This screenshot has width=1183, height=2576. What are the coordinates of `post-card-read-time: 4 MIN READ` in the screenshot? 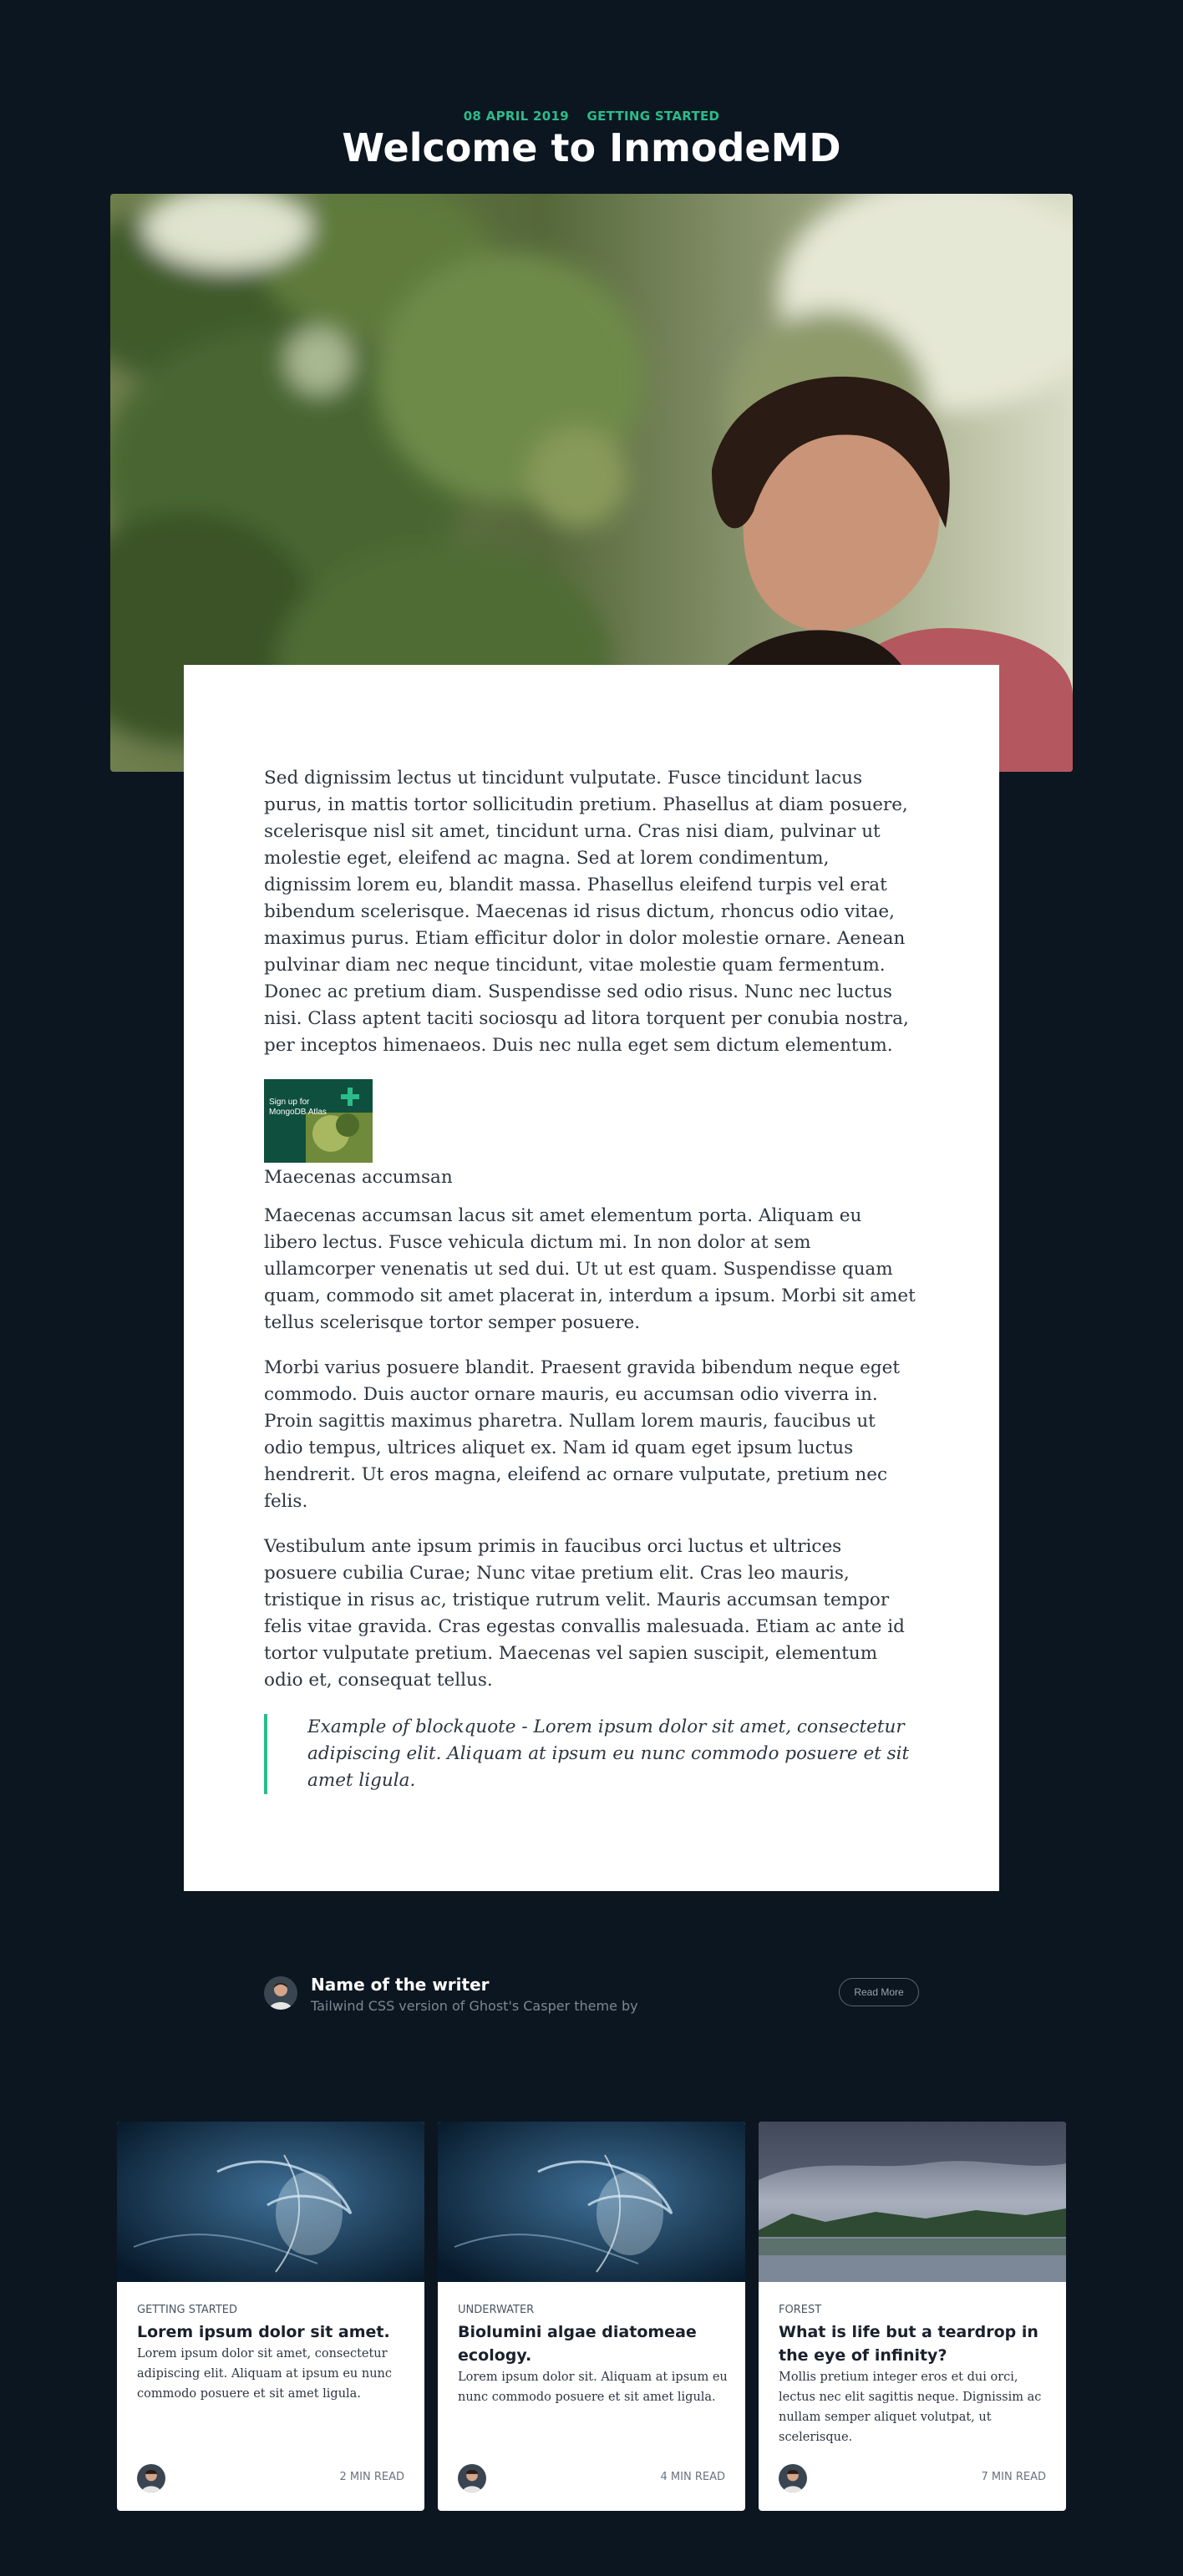 It's located at (692, 2477).